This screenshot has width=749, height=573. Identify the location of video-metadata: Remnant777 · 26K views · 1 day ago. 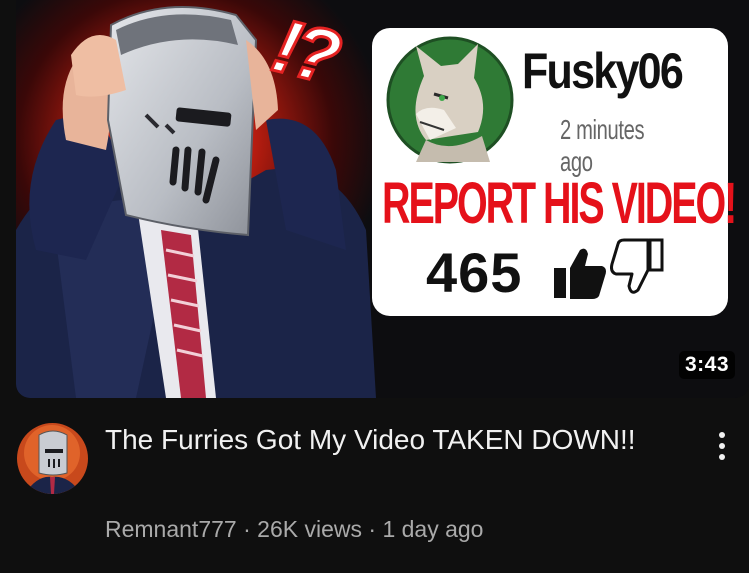
(294, 529).